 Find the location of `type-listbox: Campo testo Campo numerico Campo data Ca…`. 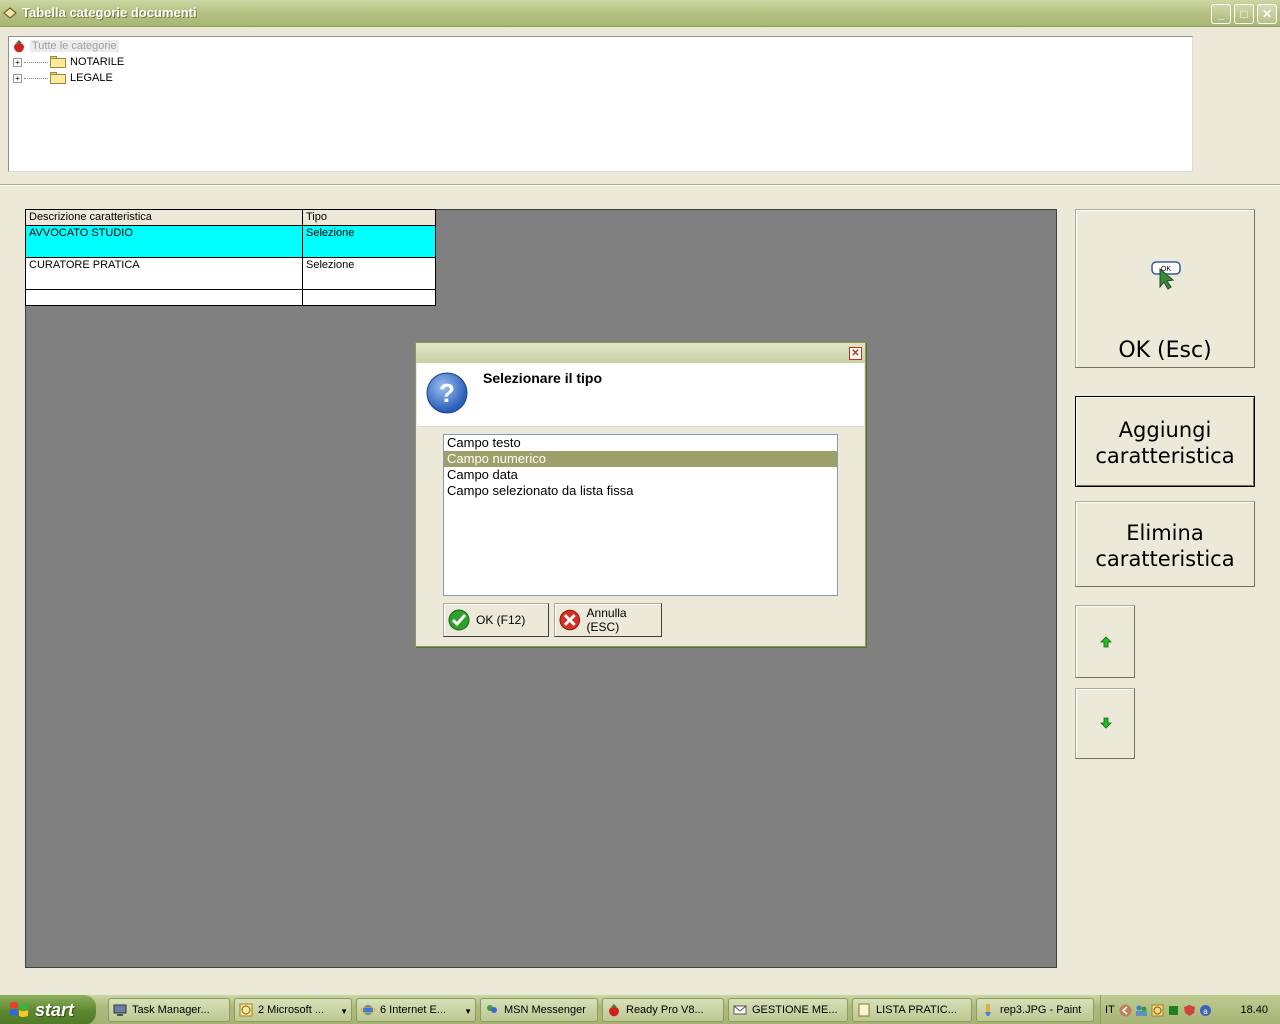

type-listbox: Campo testo Campo numerico Campo data Ca… is located at coordinates (640, 515).